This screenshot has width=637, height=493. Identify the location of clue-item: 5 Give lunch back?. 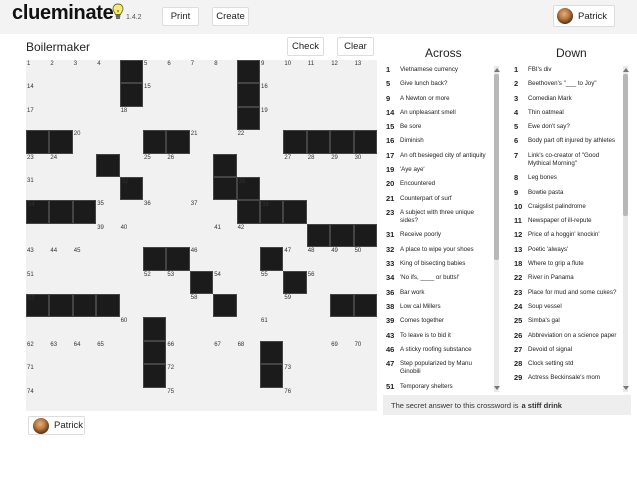
(438, 84).